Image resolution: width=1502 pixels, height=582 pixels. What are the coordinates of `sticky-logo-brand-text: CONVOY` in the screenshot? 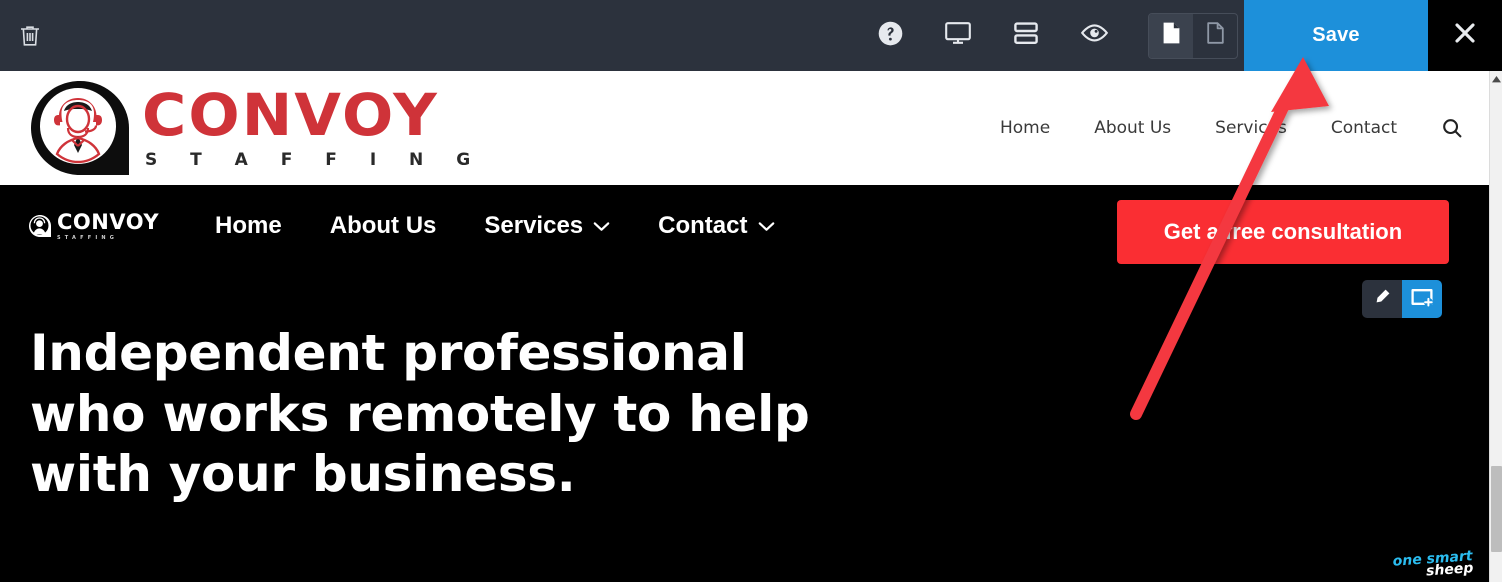 It's located at (108, 221).